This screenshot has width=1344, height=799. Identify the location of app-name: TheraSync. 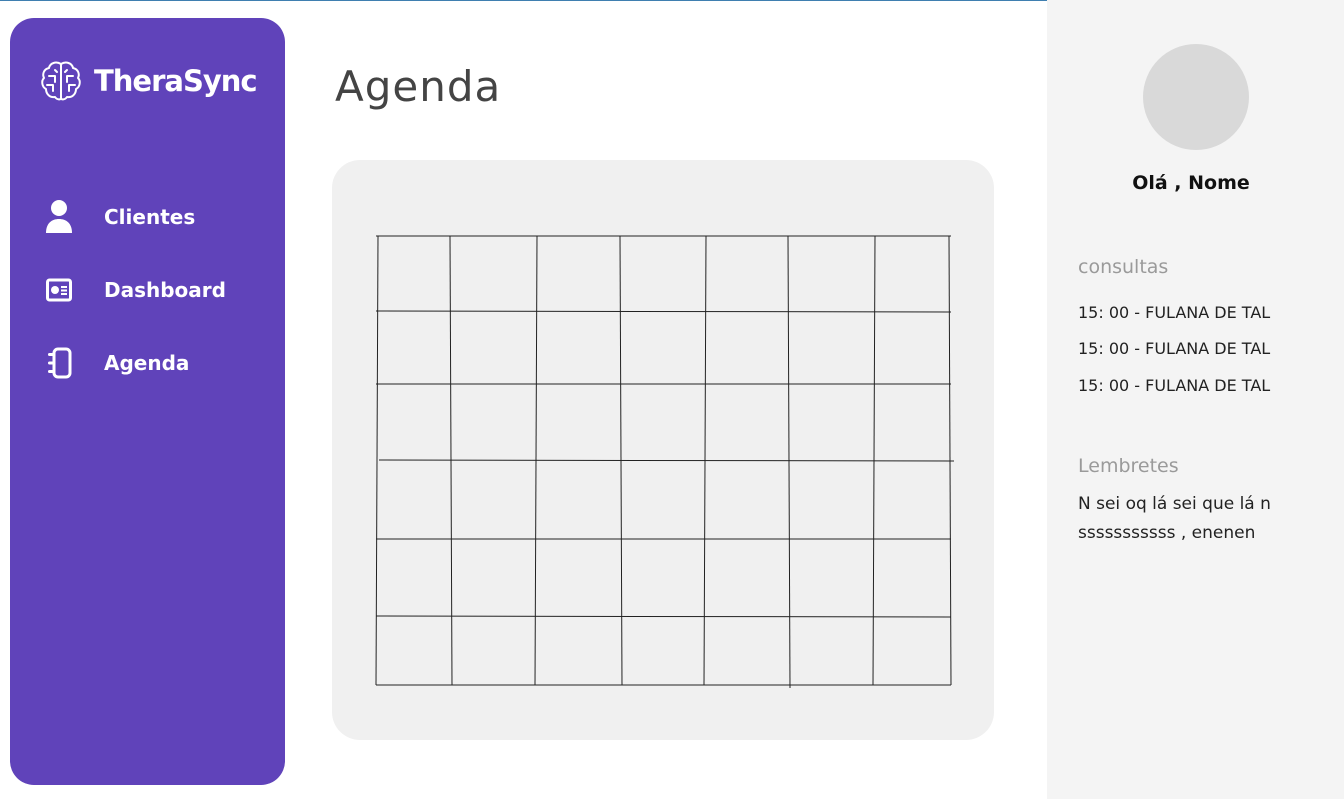
(176, 81).